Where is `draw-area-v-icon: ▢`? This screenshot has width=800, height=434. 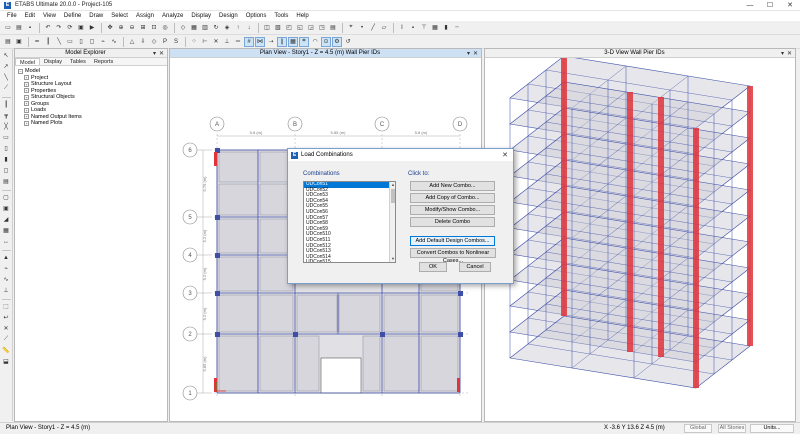
draw-area-v-icon: ▢ is located at coordinates (6, 197).